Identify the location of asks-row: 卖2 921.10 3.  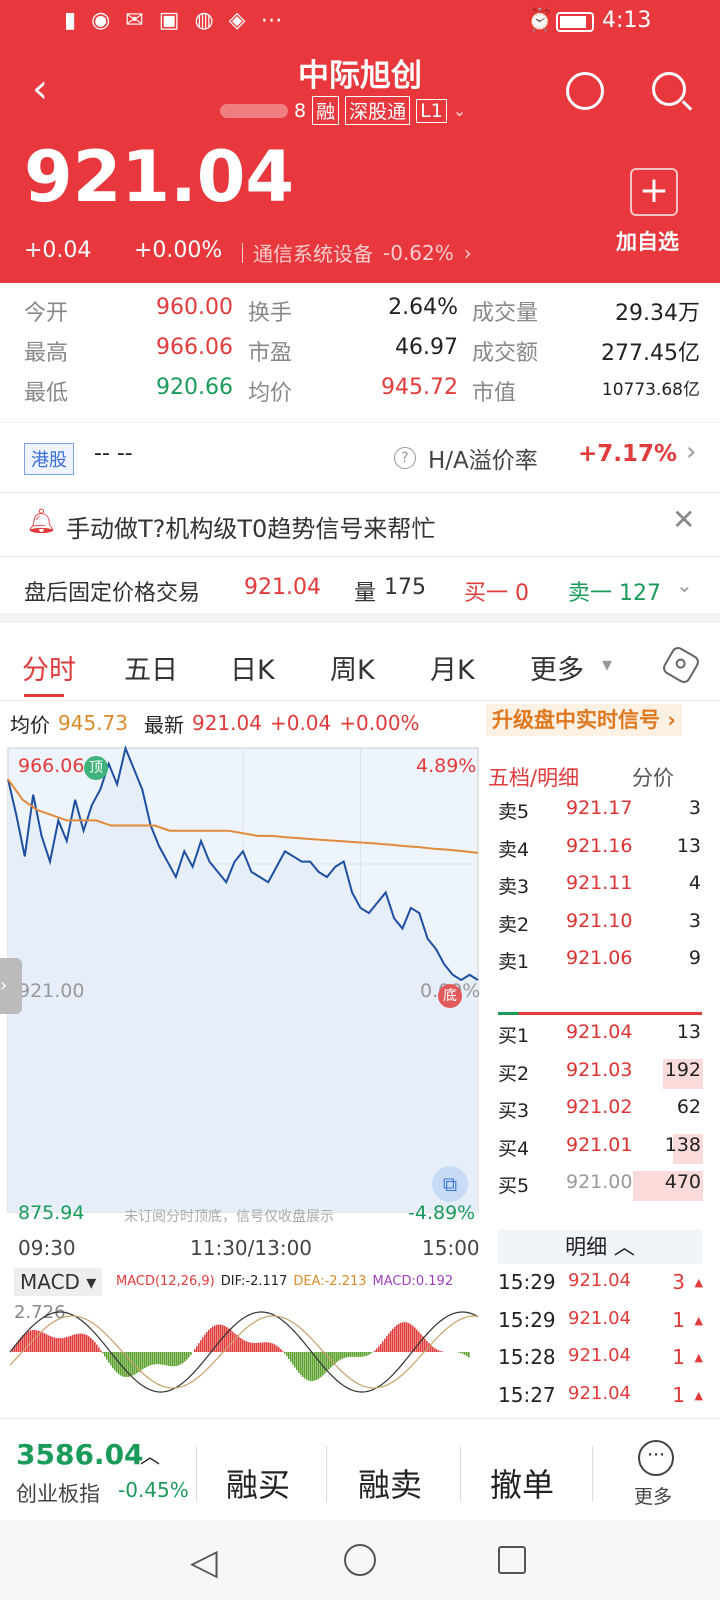
(600, 925).